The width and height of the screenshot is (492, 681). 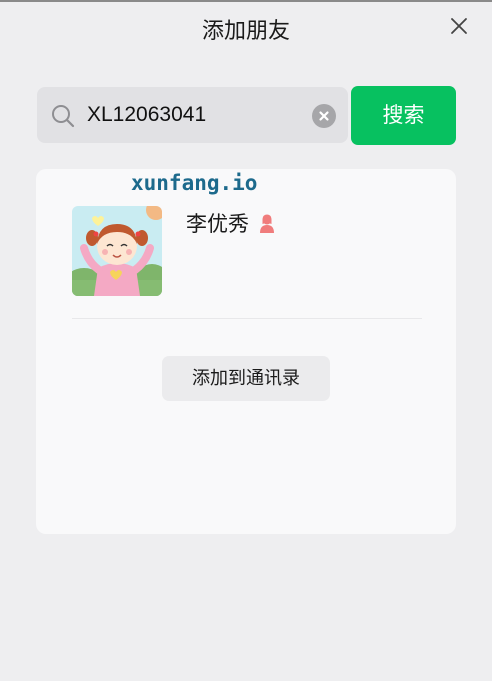 What do you see at coordinates (267, 224) in the screenshot?
I see `female-person-icon` at bounding box center [267, 224].